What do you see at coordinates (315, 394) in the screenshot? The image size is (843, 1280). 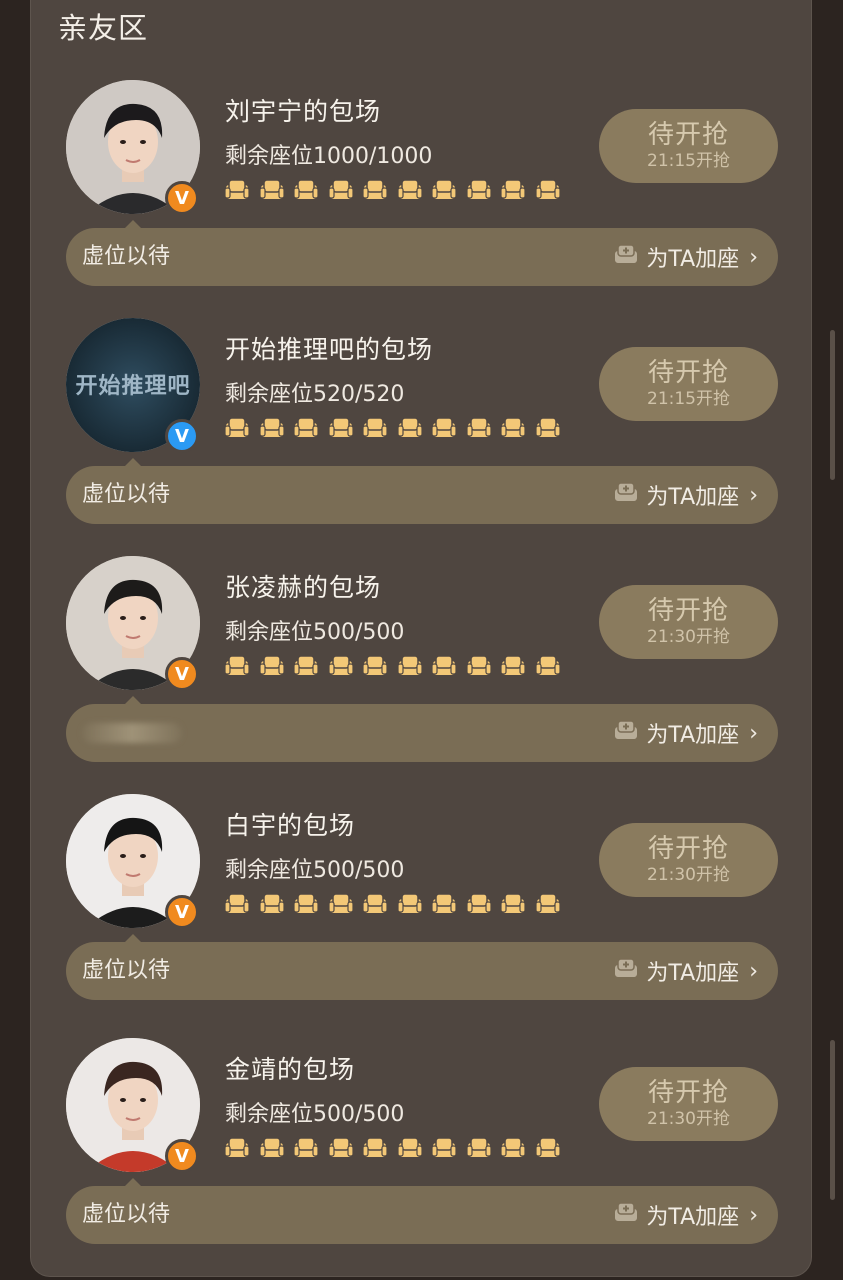 I see `remaining-seats: 剩余座位520/520` at bounding box center [315, 394].